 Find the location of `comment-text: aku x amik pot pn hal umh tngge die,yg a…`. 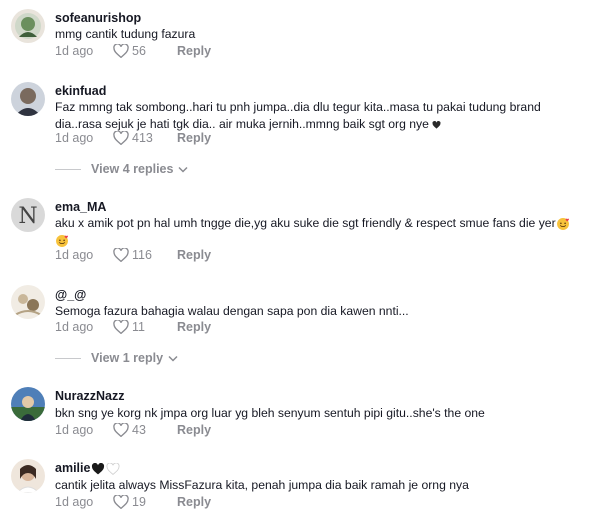

comment-text: aku x amik pot pn hal umh tngge die,yg a… is located at coordinates (320, 232).